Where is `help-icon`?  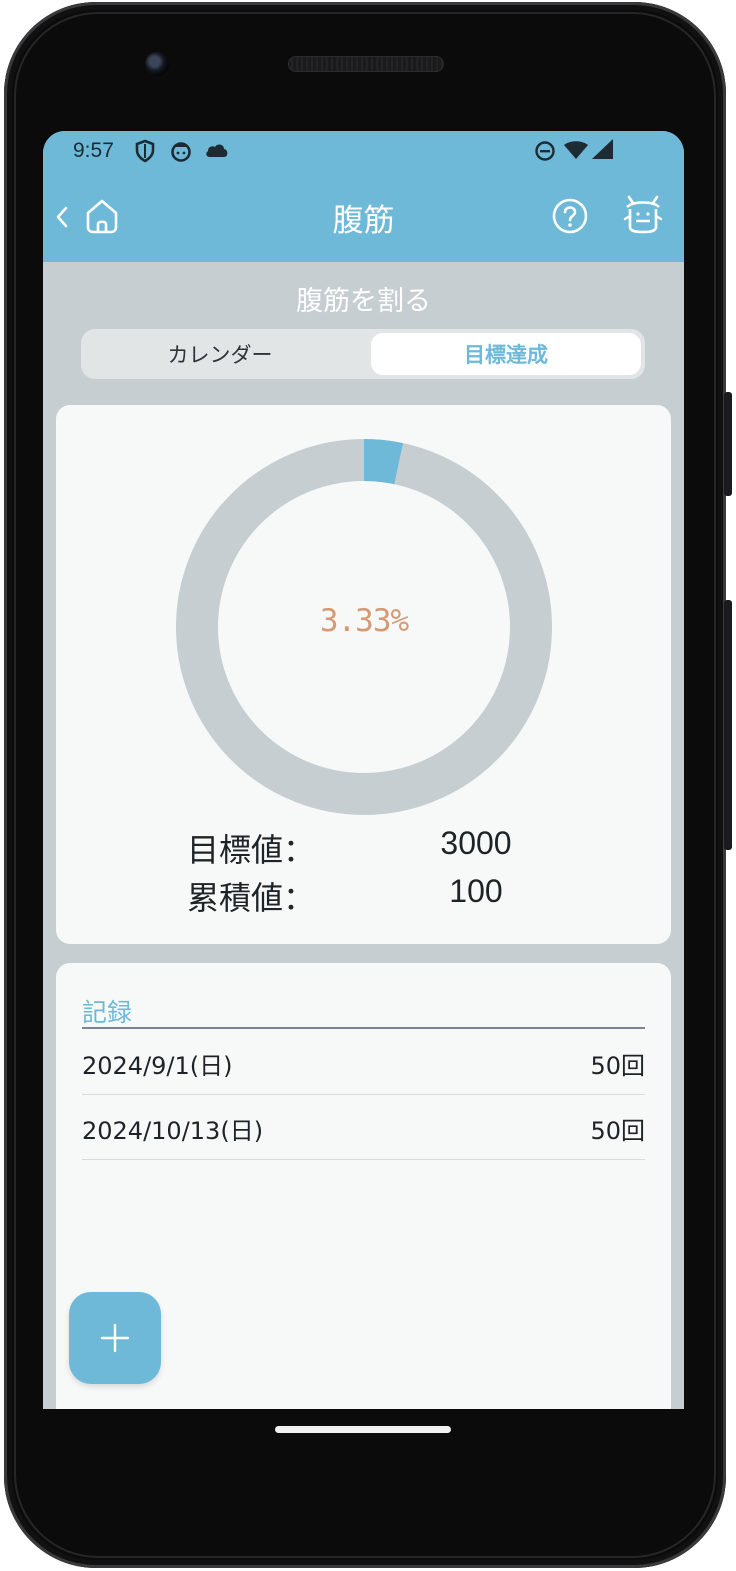
help-icon is located at coordinates (570, 216).